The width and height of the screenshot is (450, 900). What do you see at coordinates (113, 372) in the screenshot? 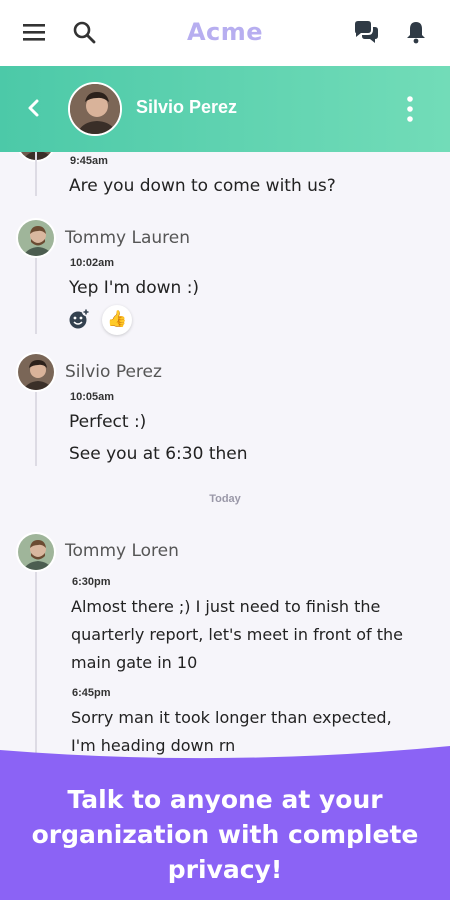
I see `sender-name: Silvio Perez` at bounding box center [113, 372].